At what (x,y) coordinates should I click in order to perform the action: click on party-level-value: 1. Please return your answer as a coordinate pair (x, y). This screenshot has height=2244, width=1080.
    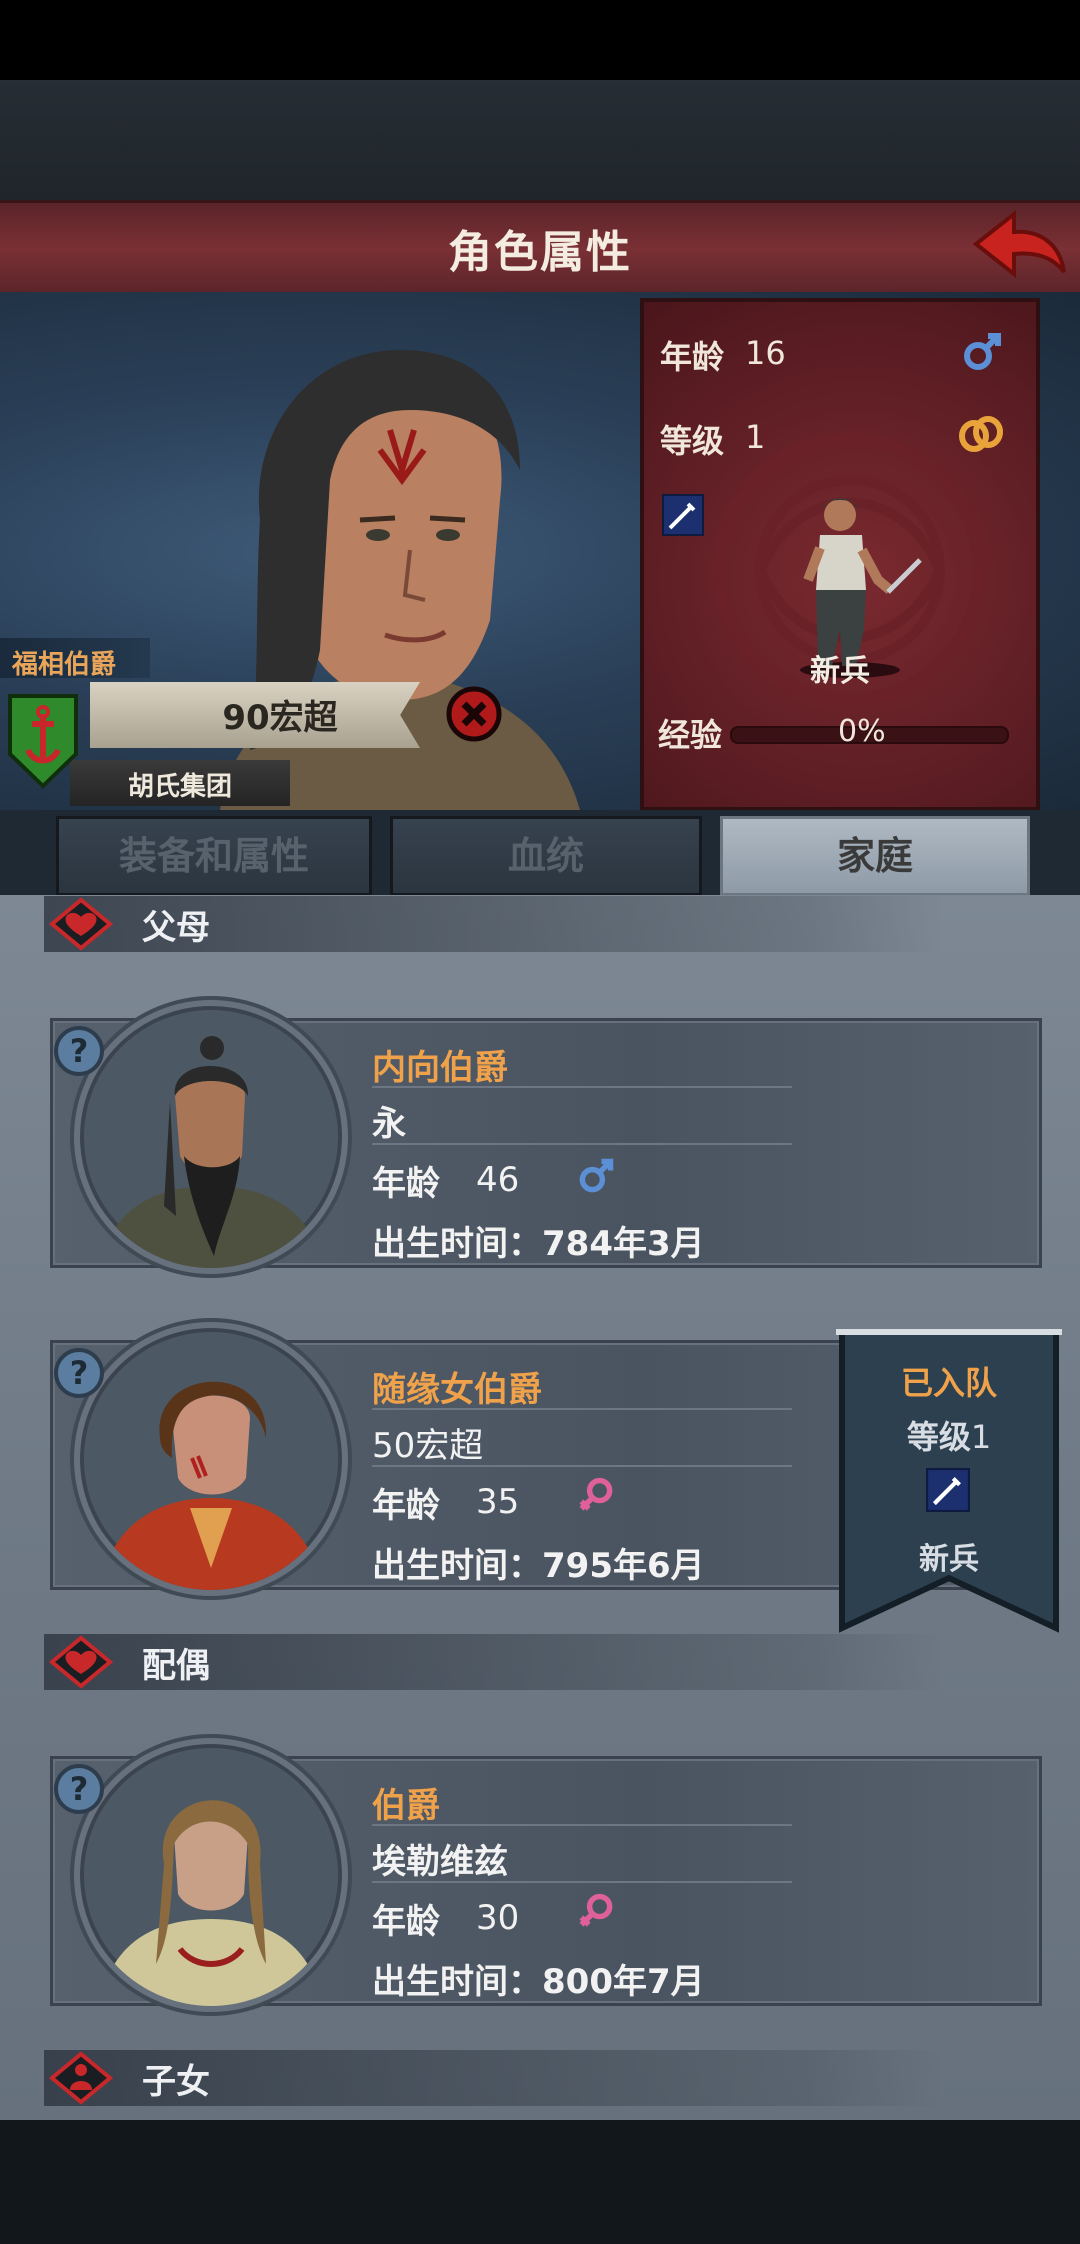
    Looking at the image, I should click on (981, 1437).